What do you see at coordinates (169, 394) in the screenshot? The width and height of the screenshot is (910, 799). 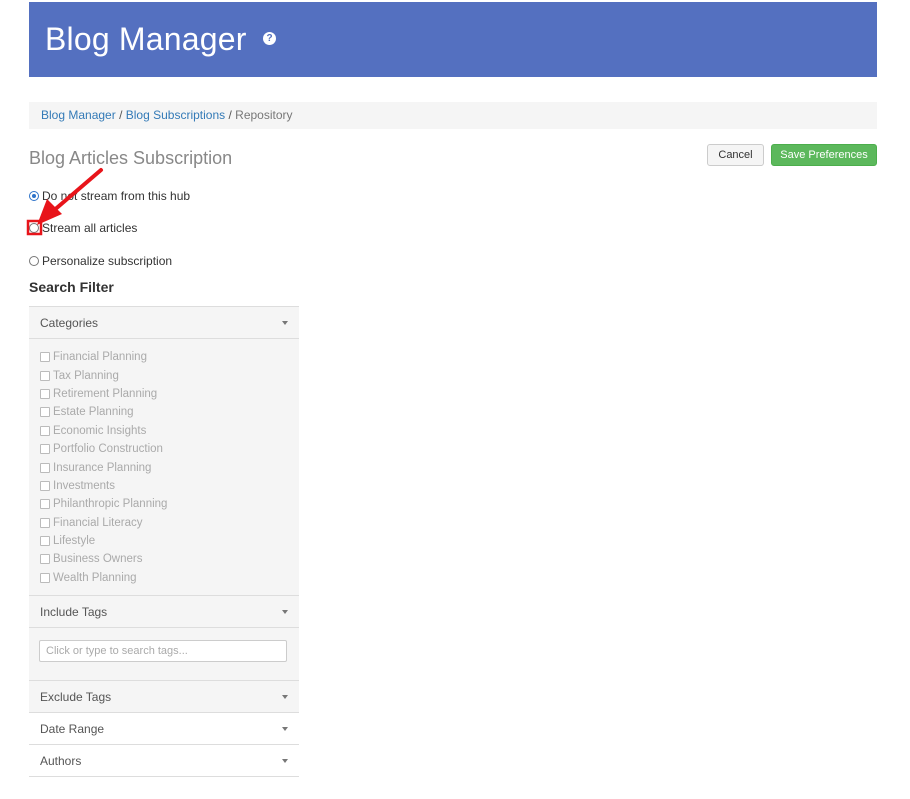 I see `category-item: Retirement Planning` at bounding box center [169, 394].